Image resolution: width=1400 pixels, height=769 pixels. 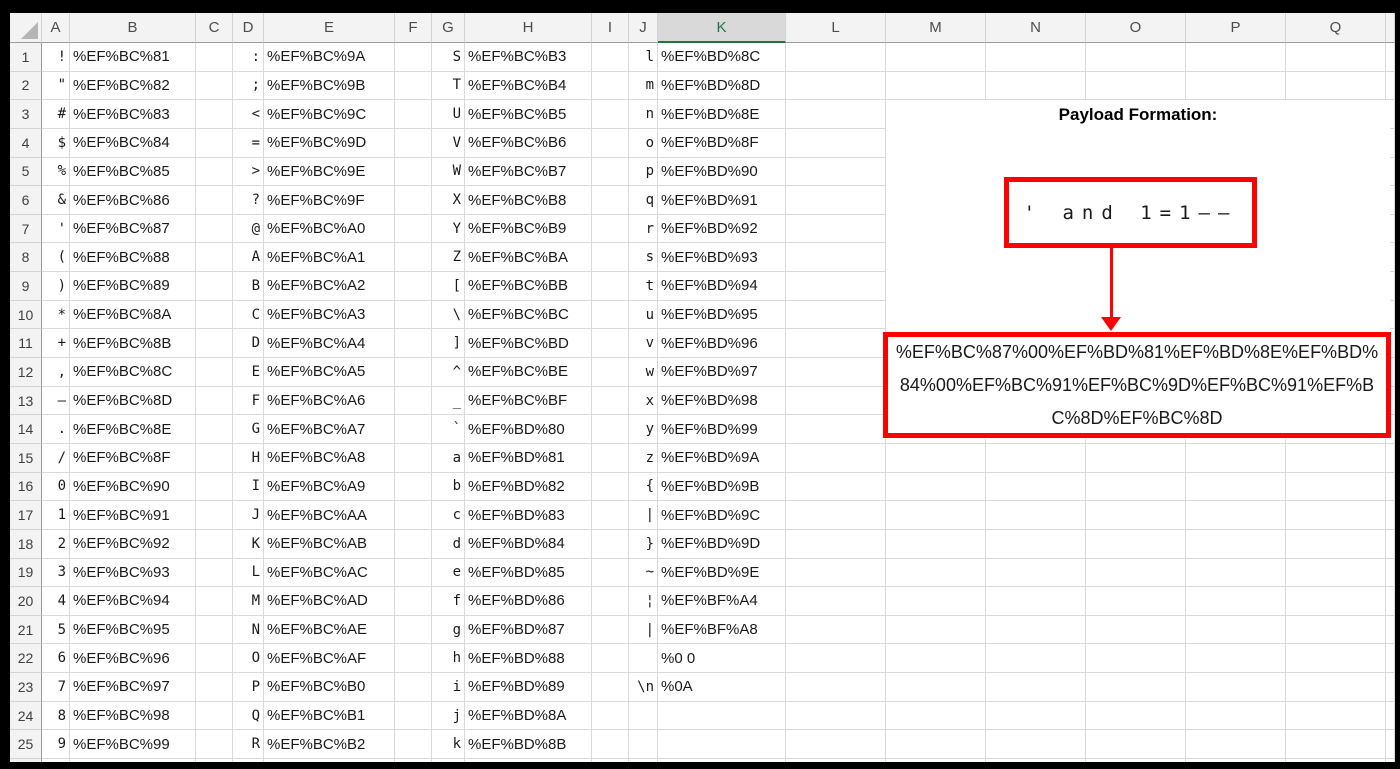 I want to click on cell-B8: %EF%BC%88, so click(x=133, y=258).